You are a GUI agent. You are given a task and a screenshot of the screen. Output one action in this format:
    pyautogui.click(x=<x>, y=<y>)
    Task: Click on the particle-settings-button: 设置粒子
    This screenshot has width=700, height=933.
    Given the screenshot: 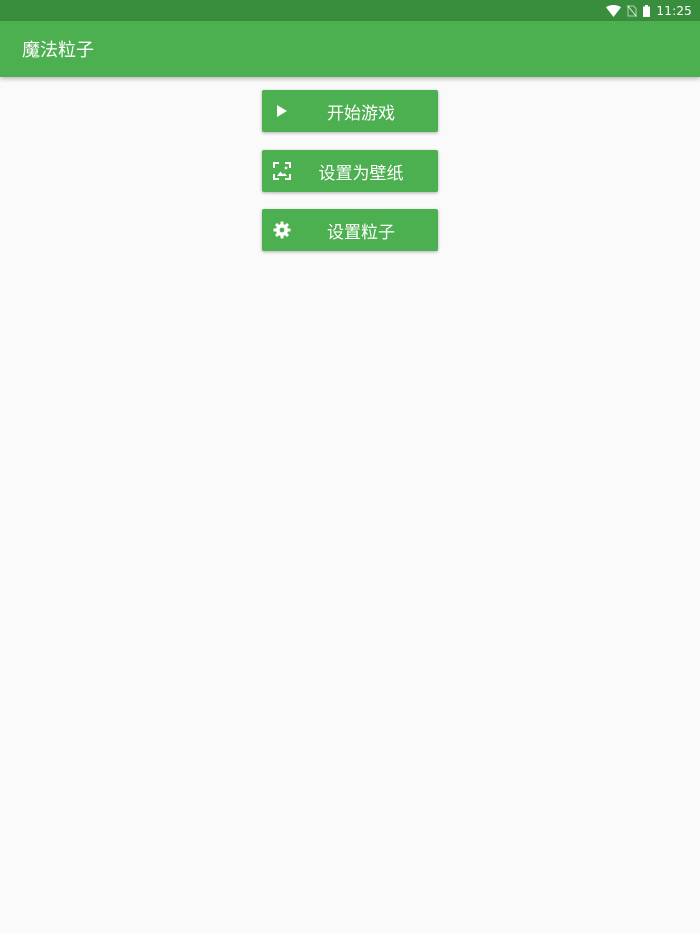 What is the action you would take?
    pyautogui.click(x=350, y=230)
    